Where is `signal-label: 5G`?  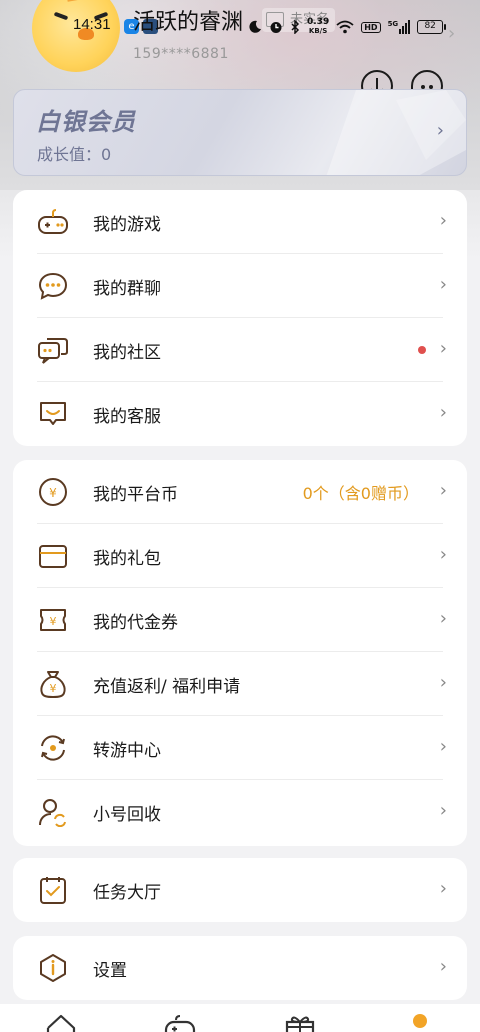
signal-label: 5G is located at coordinates (393, 24).